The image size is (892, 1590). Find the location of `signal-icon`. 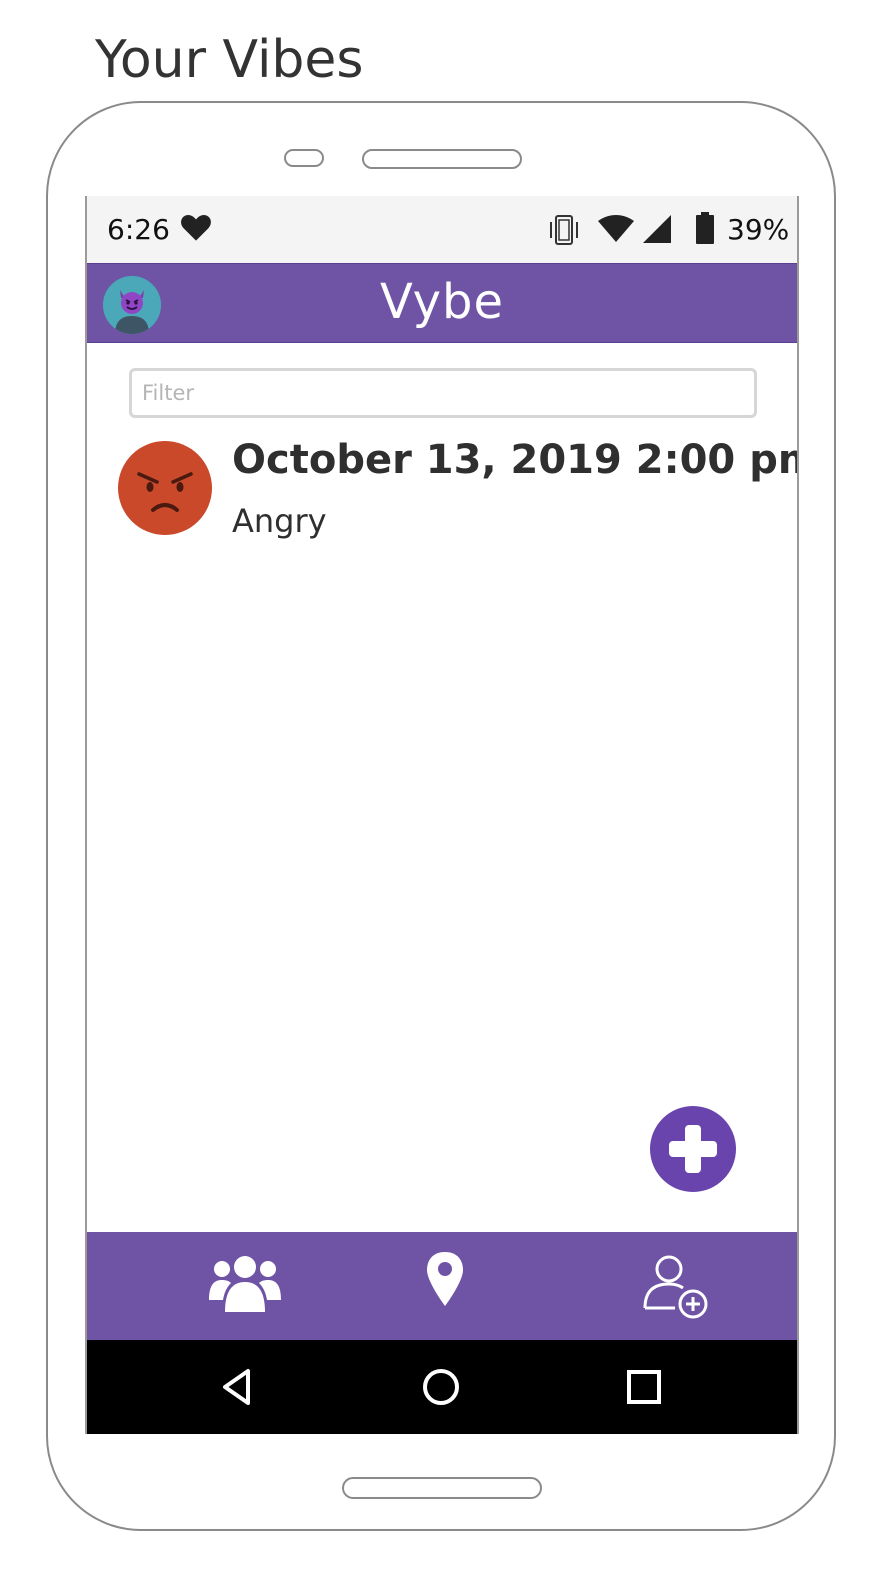

signal-icon is located at coordinates (657, 229).